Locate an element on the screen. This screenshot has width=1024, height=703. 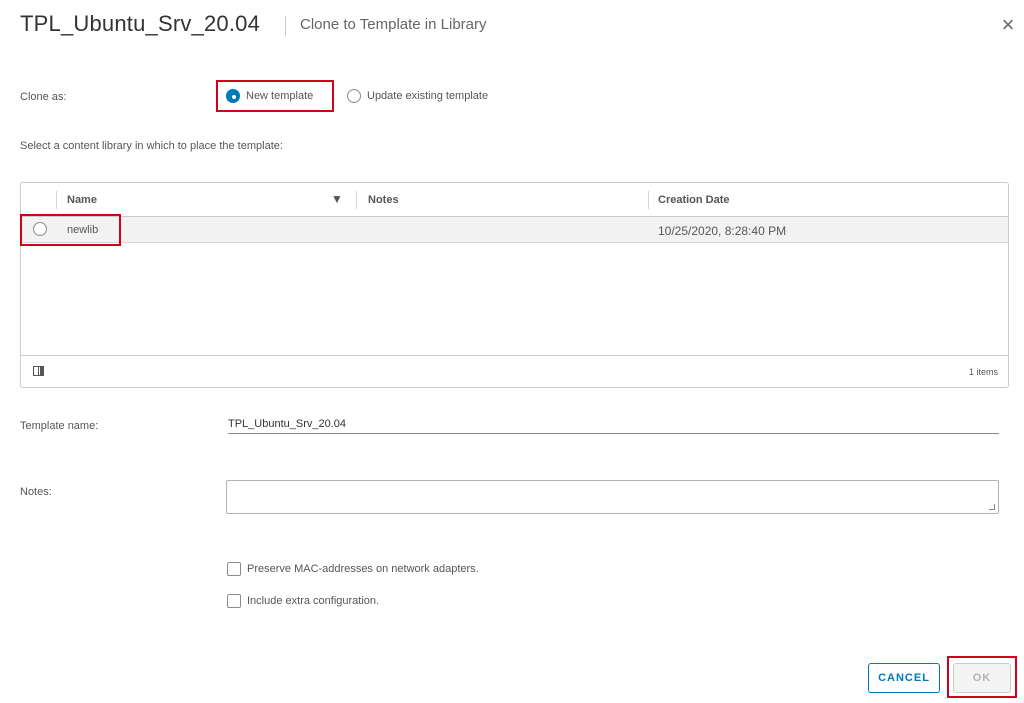
highlight-newlib-row is located at coordinates (70, 230).